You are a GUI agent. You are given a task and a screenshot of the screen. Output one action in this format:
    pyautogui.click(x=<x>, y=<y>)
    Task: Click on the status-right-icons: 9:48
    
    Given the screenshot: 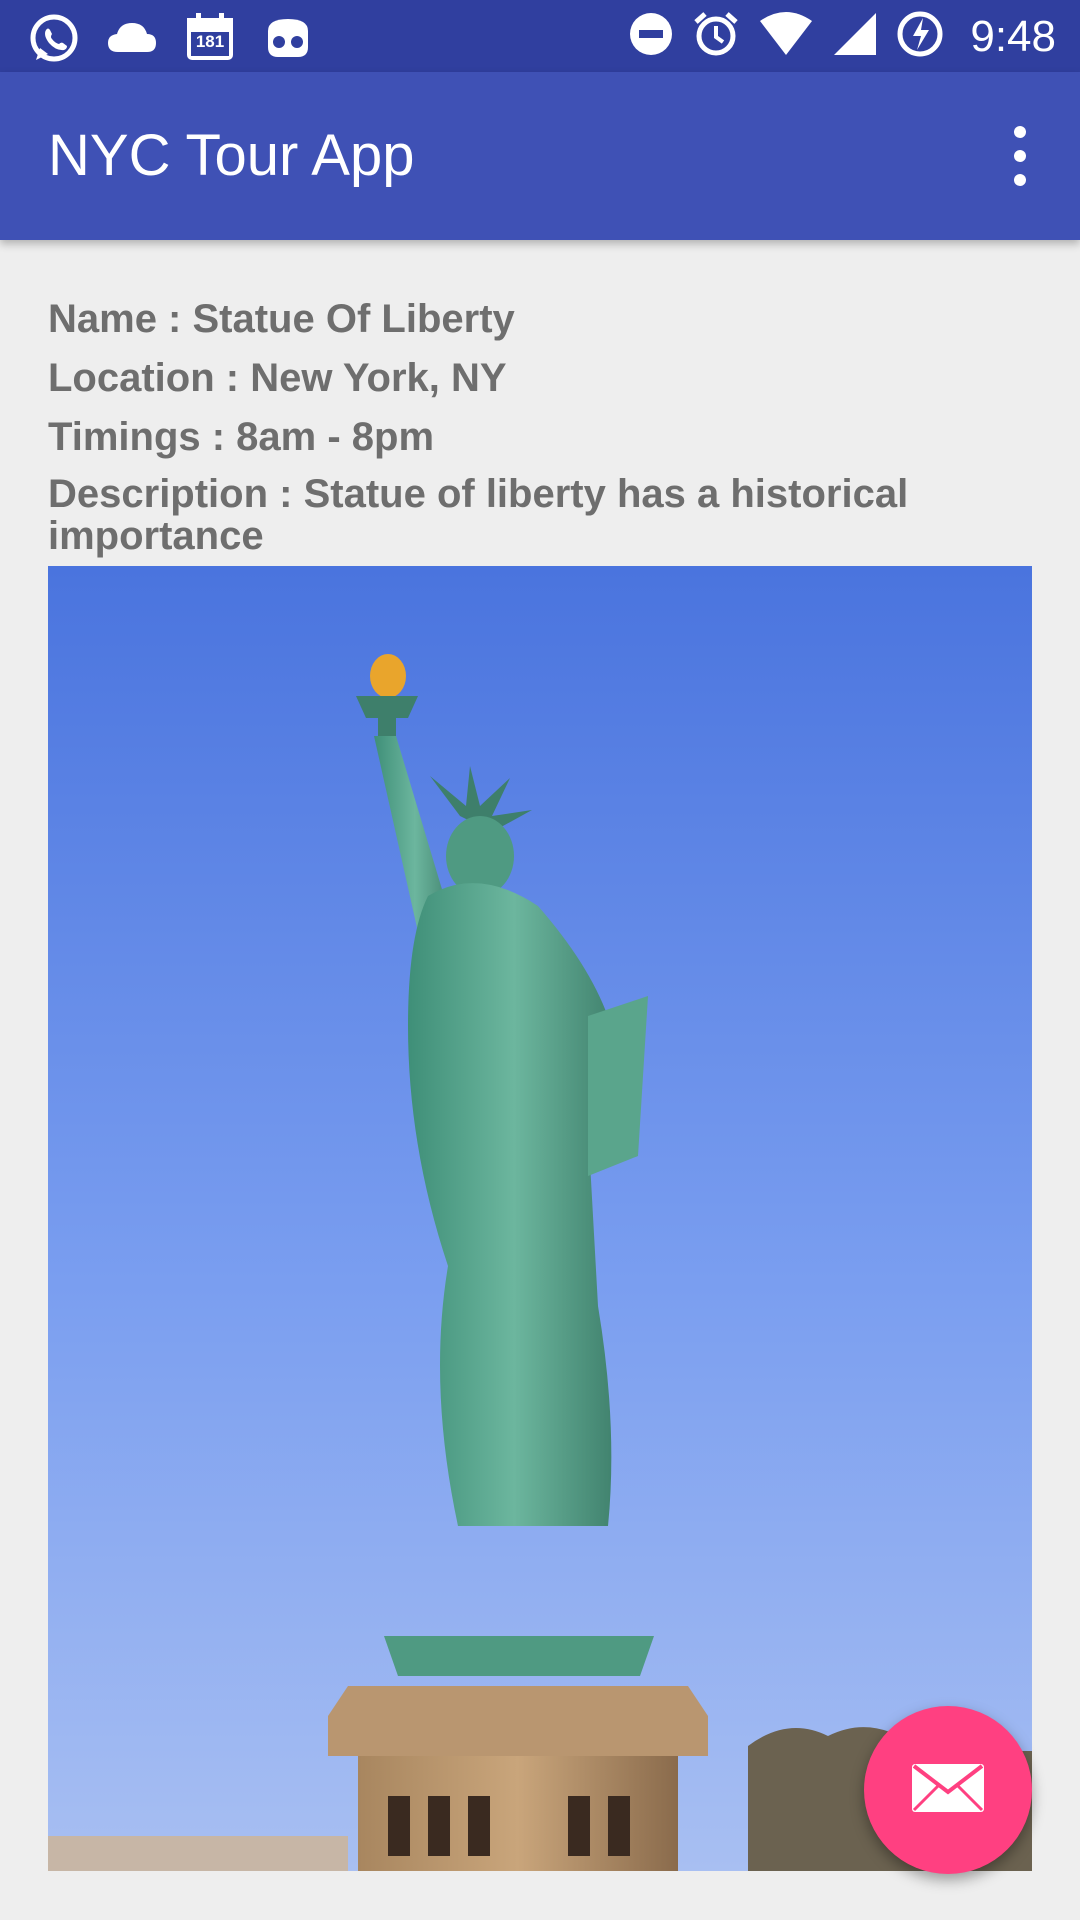 What is the action you would take?
    pyautogui.click(x=842, y=36)
    